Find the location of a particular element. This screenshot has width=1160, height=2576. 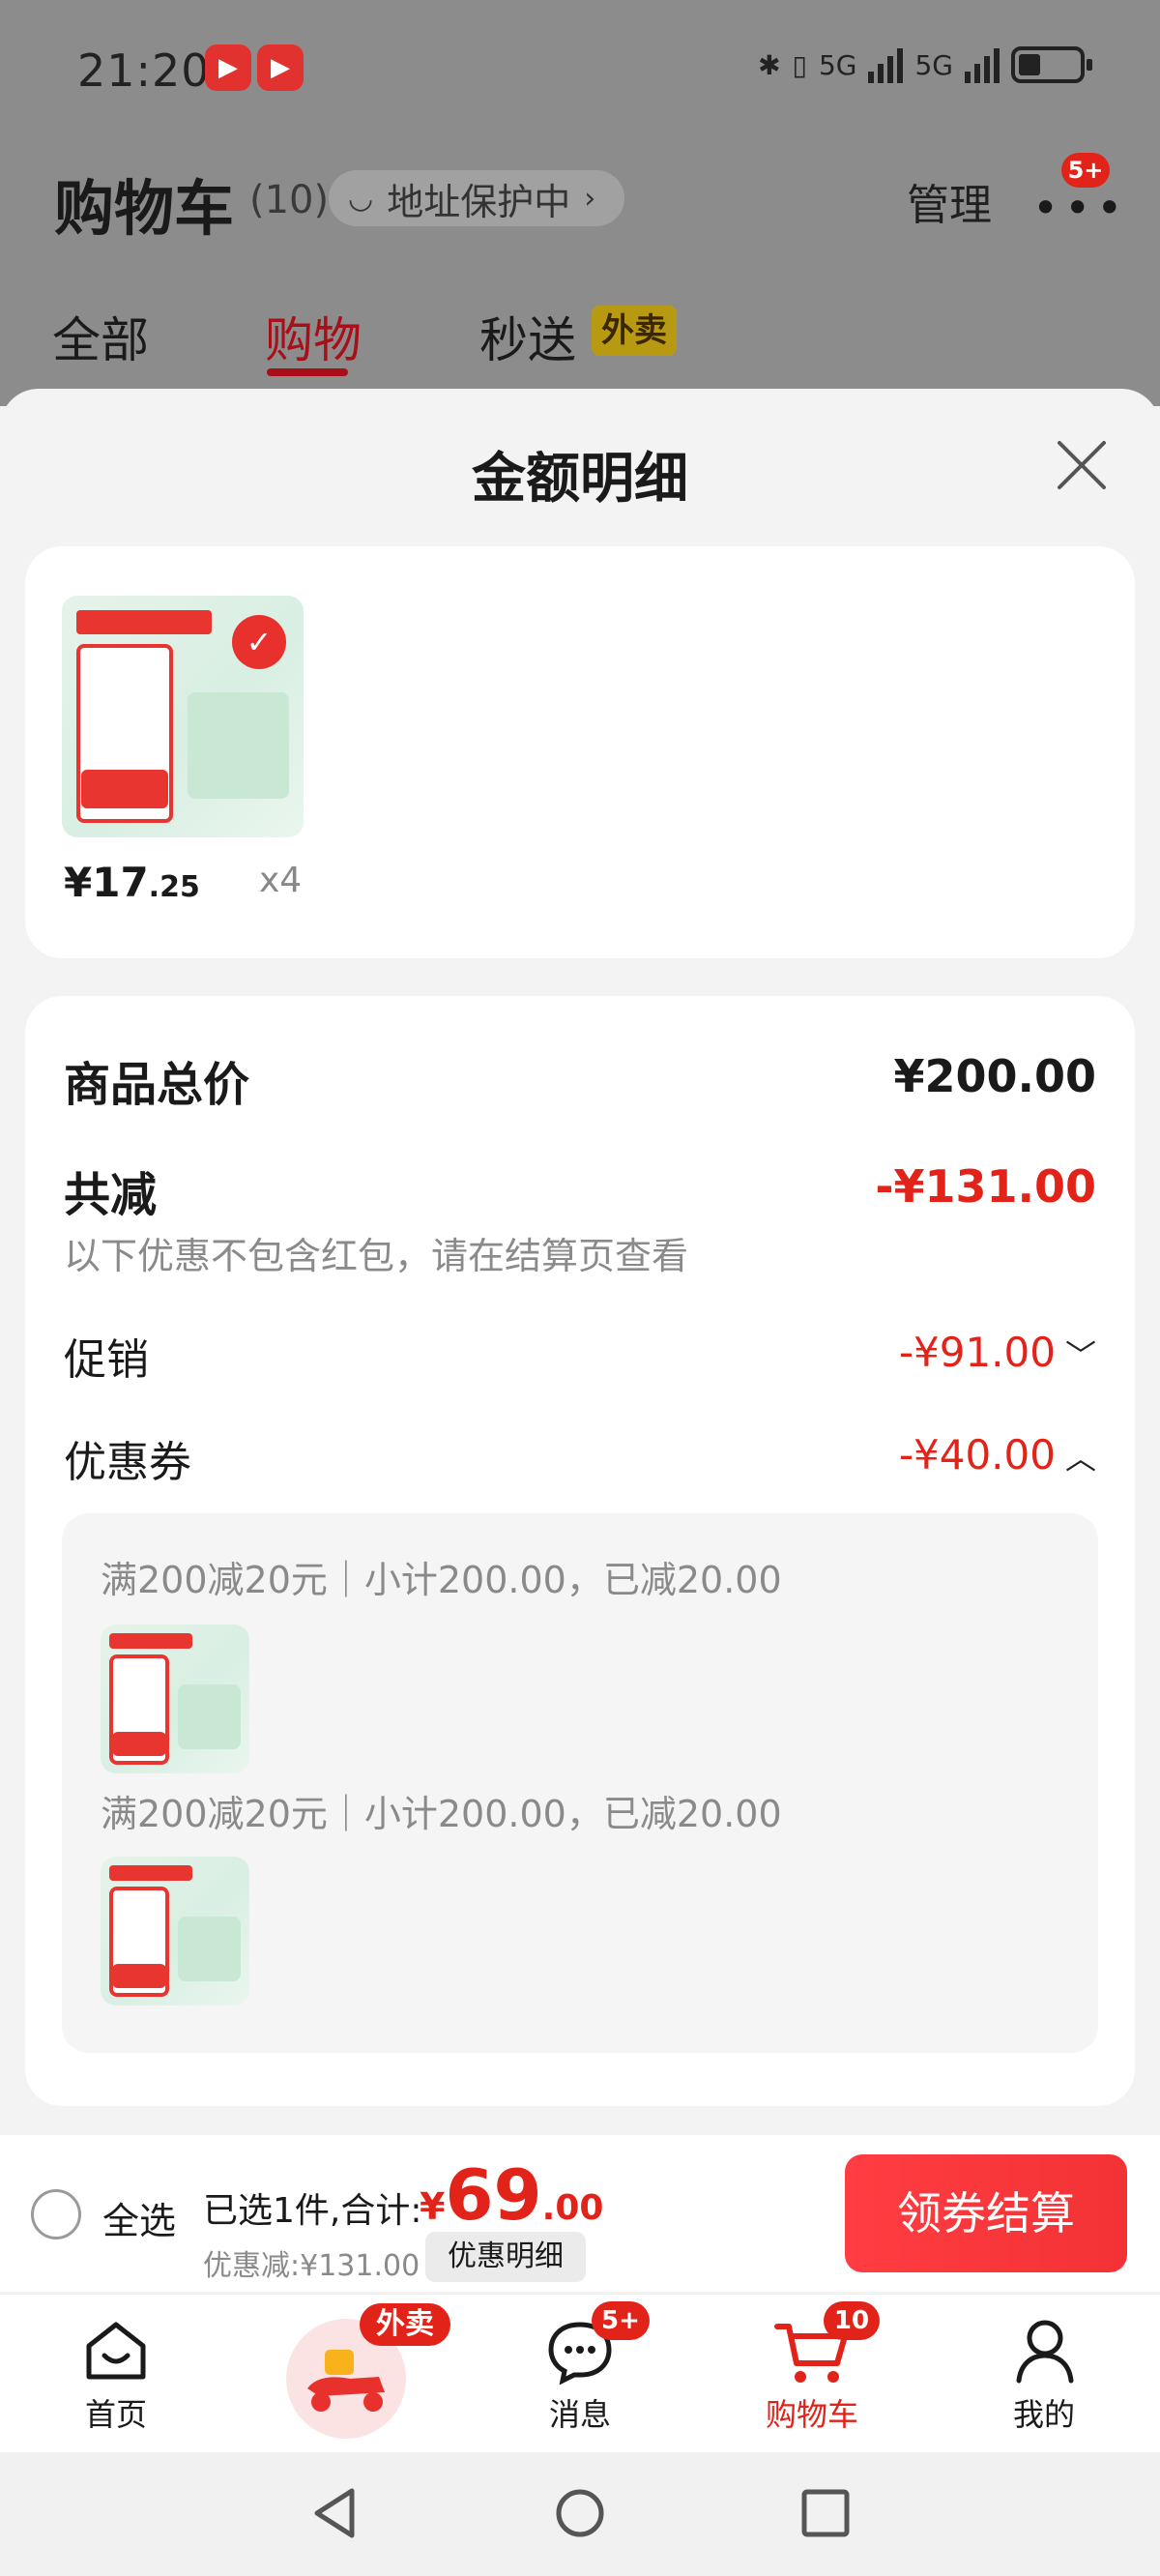

total-amount: ¥69.00 is located at coordinates (512, 2195).